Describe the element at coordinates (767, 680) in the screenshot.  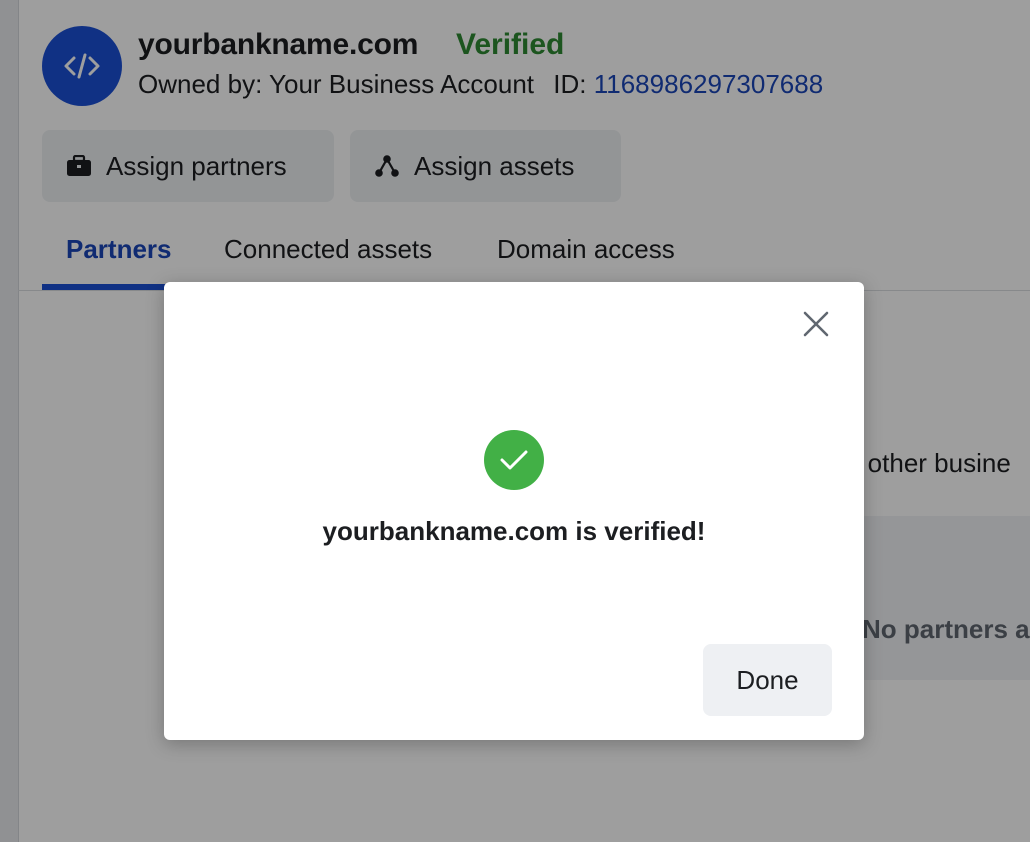
I see `done-button: Done` at that location.